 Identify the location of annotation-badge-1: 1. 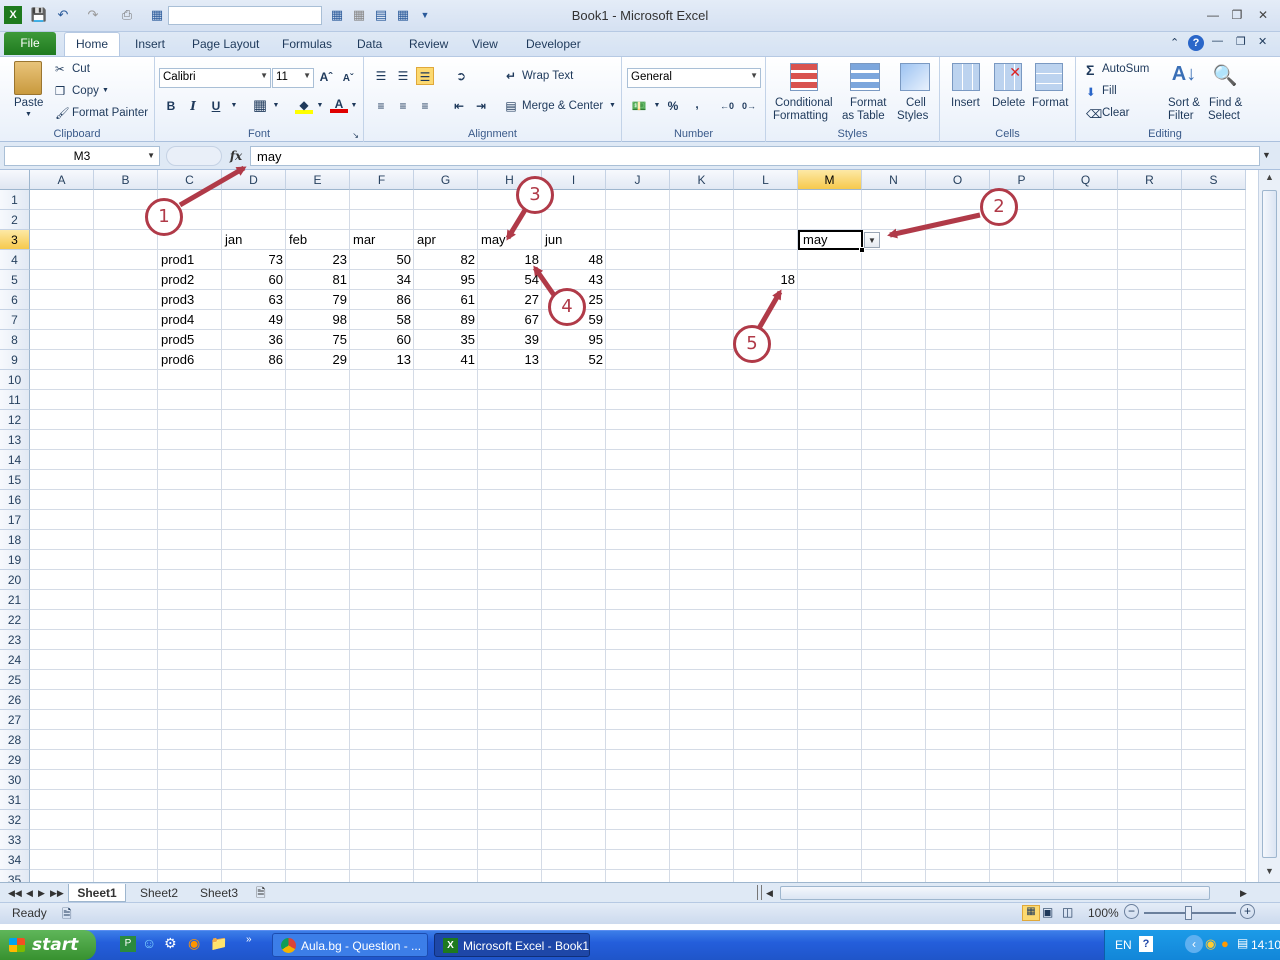
(164, 217).